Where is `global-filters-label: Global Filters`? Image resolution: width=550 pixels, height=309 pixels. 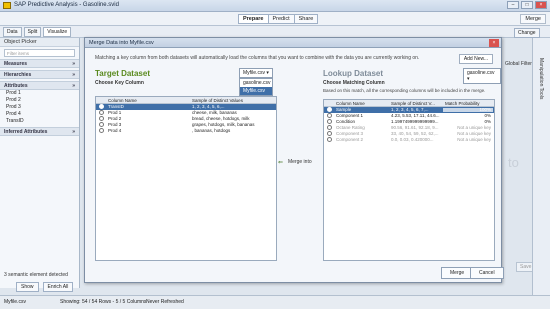 global-filters-label: Global Filters is located at coordinates (520, 64).